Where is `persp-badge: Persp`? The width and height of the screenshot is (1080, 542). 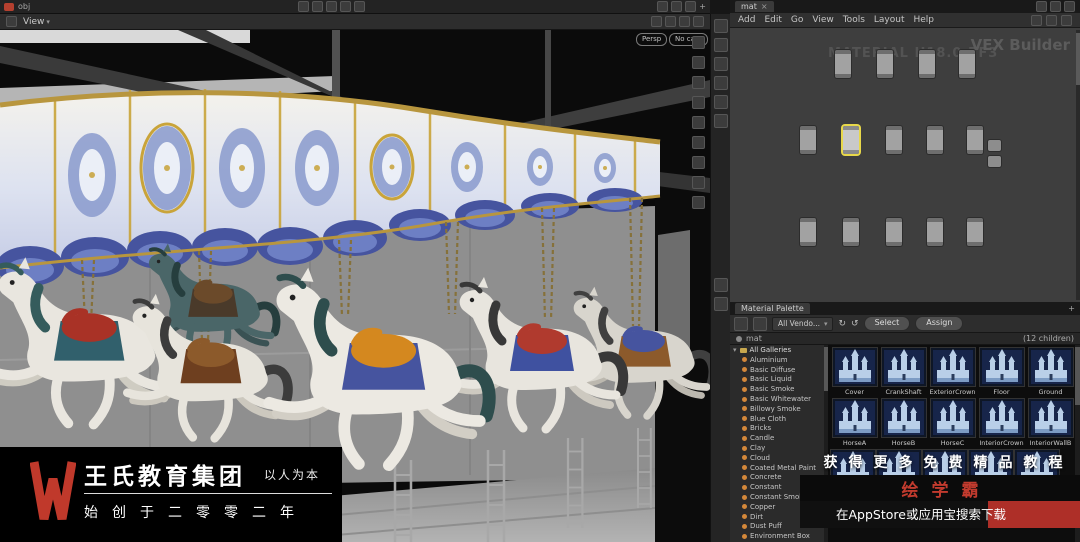 persp-badge: Persp is located at coordinates (652, 39).